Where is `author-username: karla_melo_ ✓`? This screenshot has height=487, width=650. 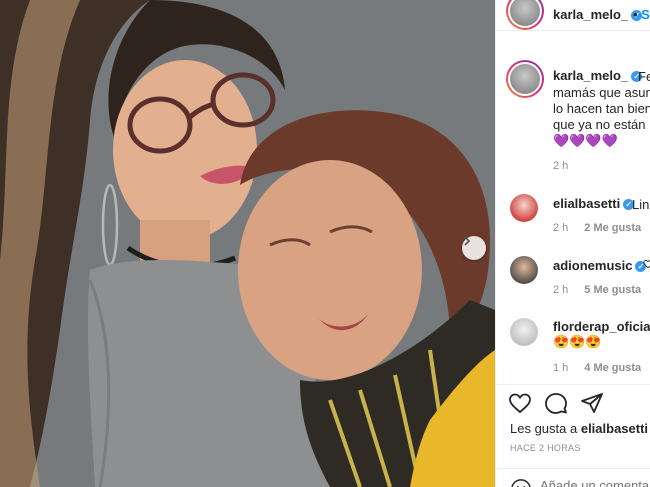
author-username: karla_melo_ ✓ is located at coordinates (598, 14).